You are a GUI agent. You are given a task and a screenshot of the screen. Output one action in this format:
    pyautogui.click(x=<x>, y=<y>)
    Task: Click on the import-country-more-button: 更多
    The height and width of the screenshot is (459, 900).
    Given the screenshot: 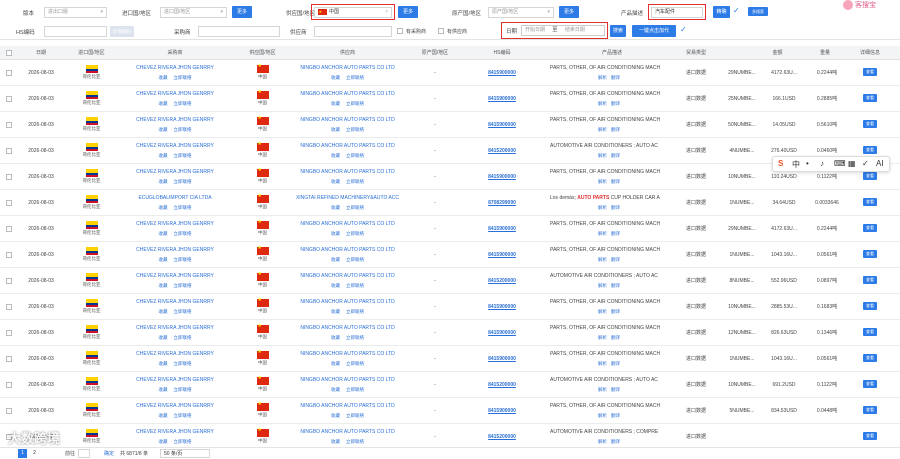 What is the action you would take?
    pyautogui.click(x=242, y=12)
    